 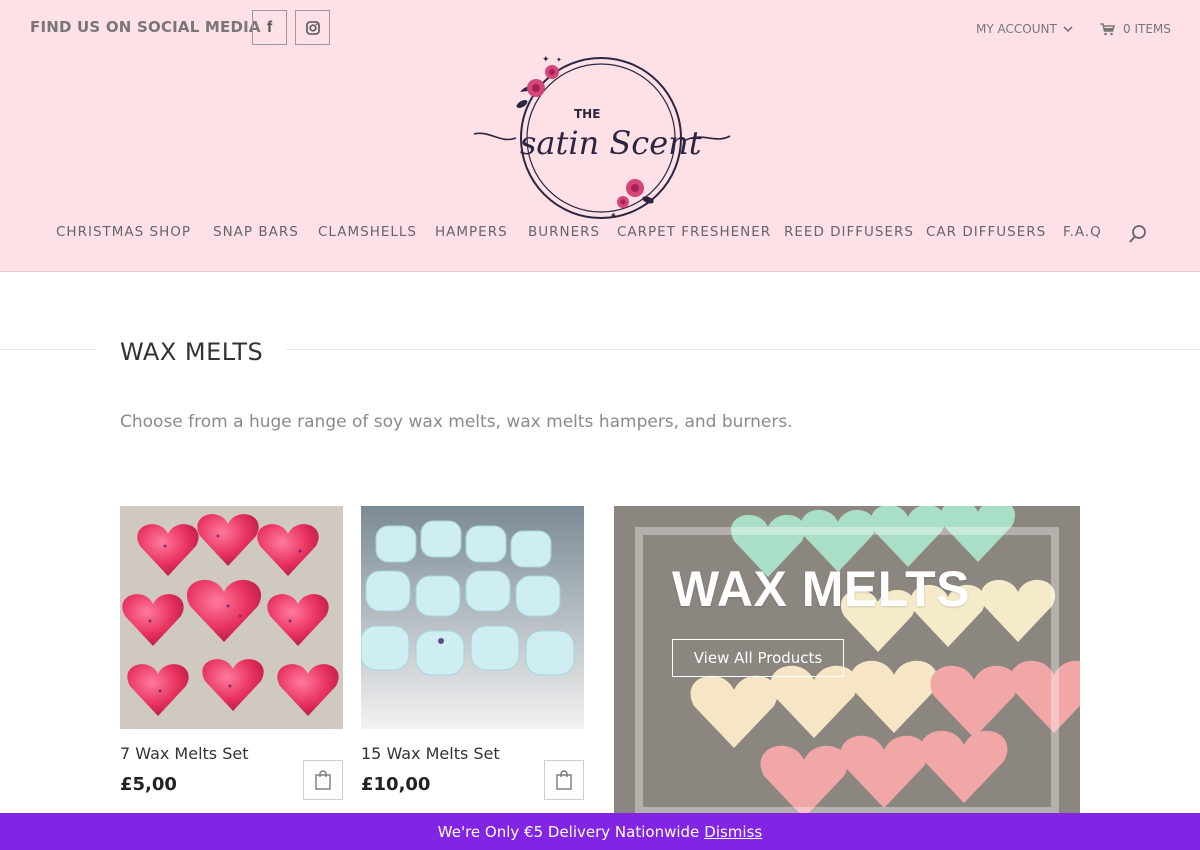 What do you see at coordinates (256, 232) in the screenshot?
I see `nav-item-snap-bars: SNAP BARS` at bounding box center [256, 232].